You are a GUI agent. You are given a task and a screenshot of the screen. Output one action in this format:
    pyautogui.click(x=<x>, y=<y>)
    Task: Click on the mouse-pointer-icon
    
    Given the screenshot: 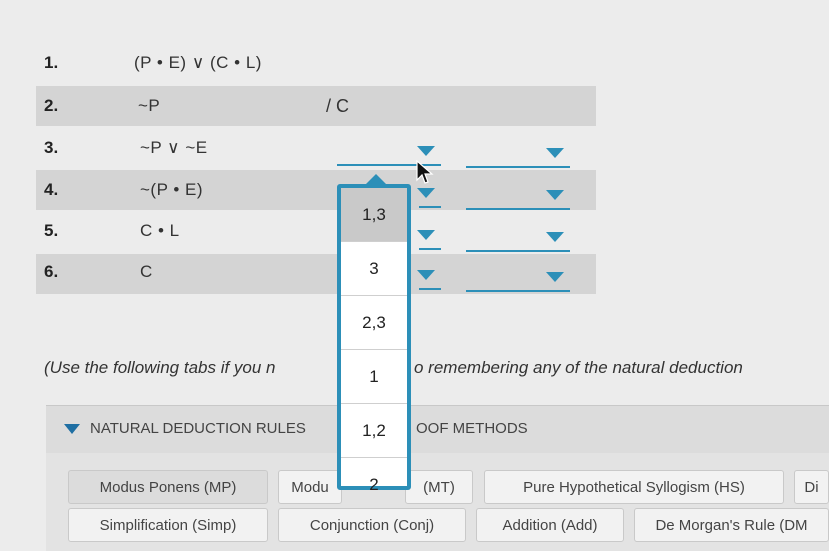 What is the action you would take?
    pyautogui.click(x=425, y=172)
    